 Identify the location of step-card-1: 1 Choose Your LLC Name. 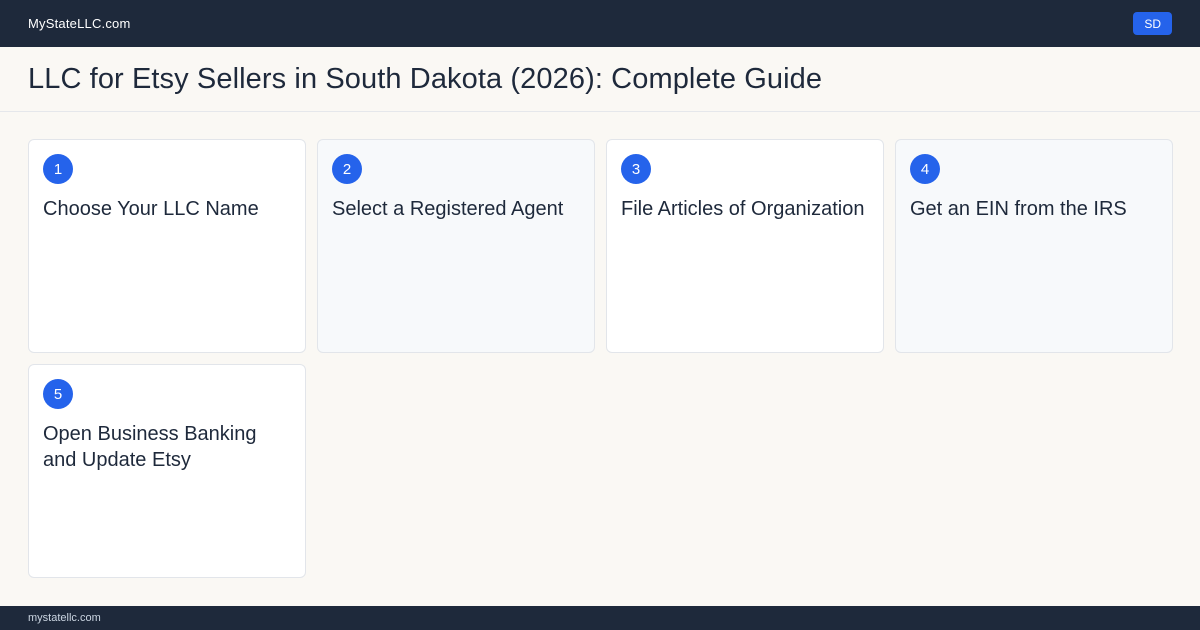
(167, 246).